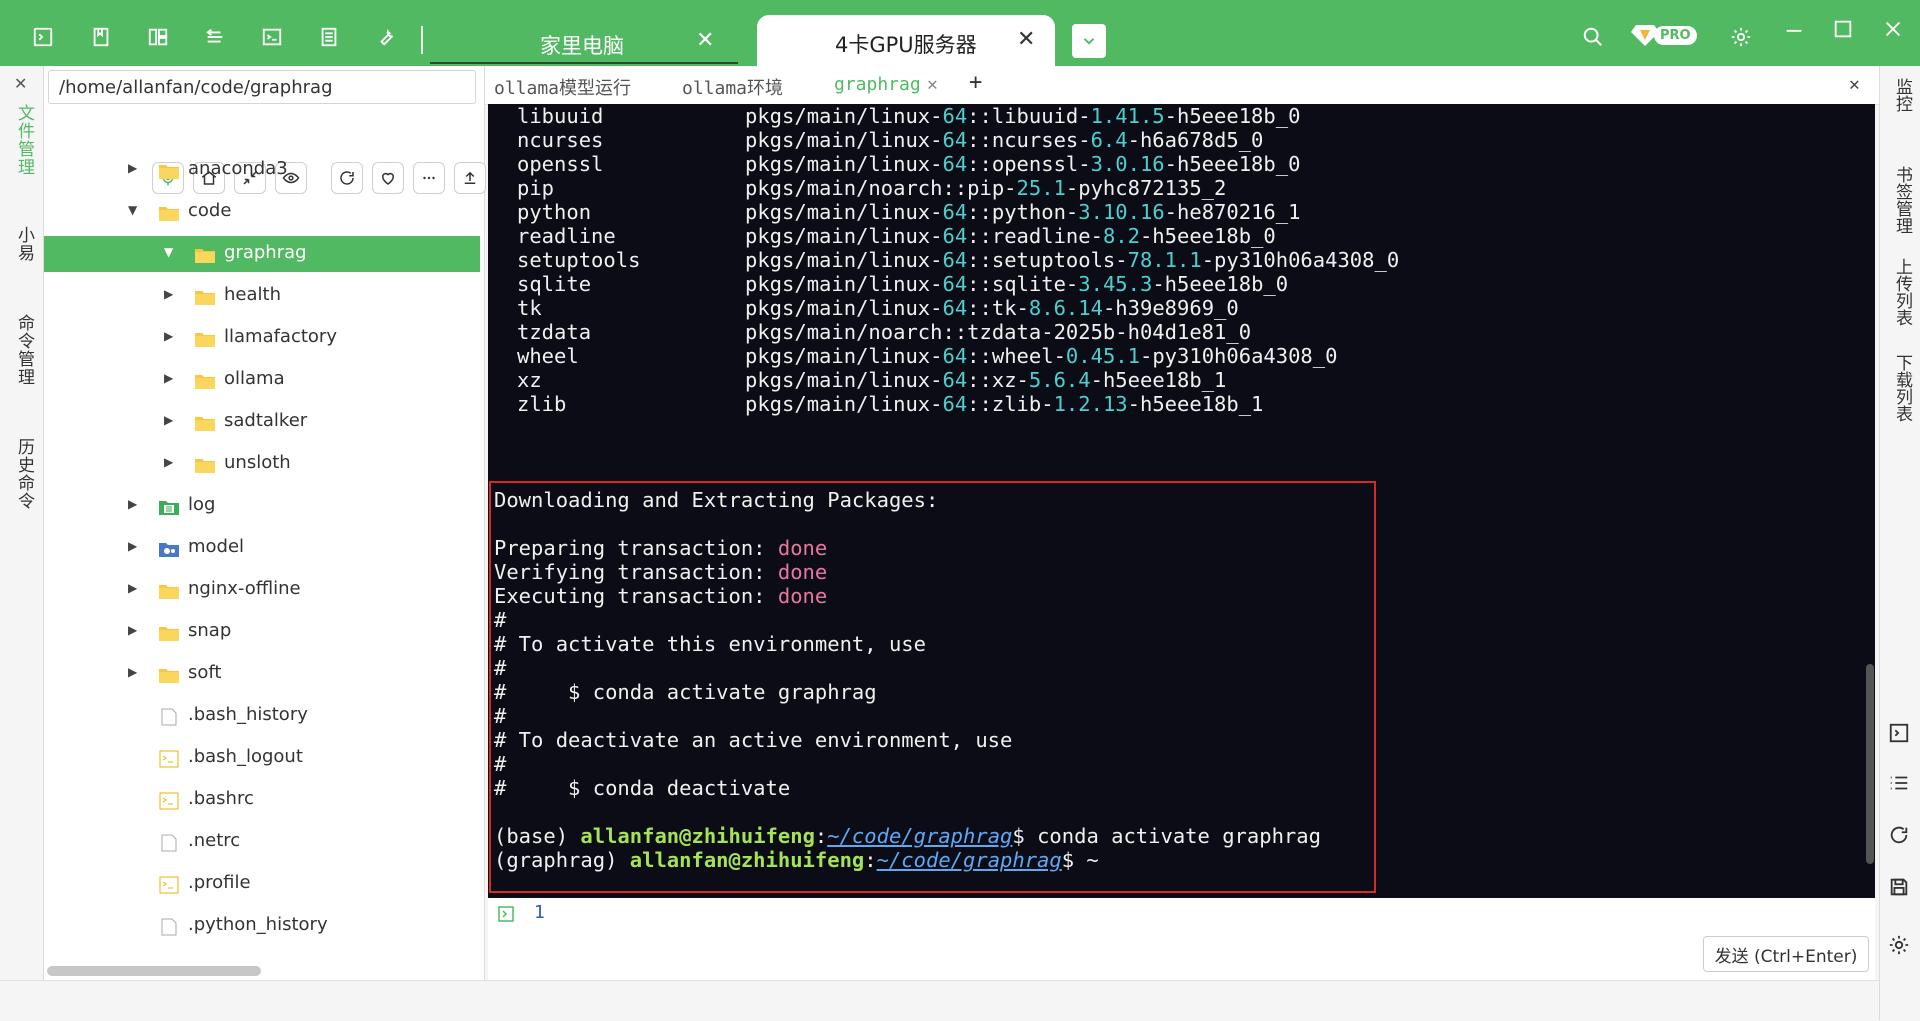 The image size is (1920, 1021). I want to click on tree-item-label: .bash_logout, so click(245, 756).